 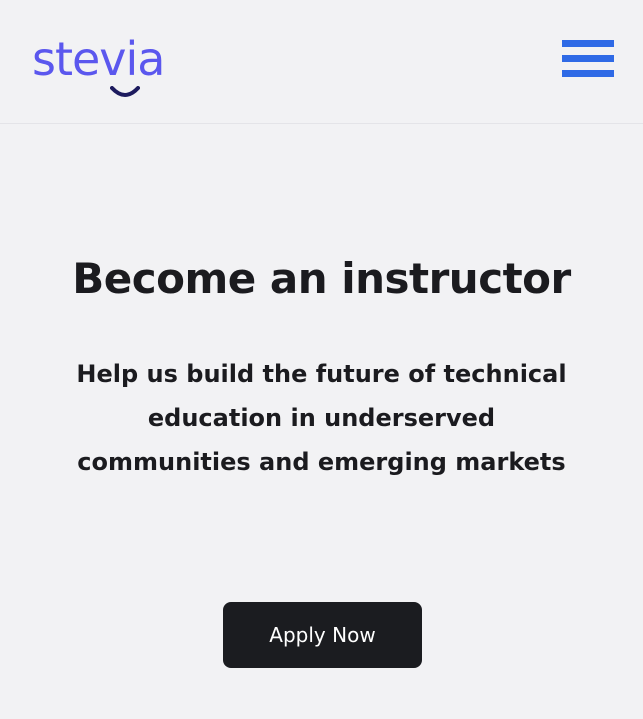 What do you see at coordinates (321, 278) in the screenshot?
I see `hero-title: Become an instructor` at bounding box center [321, 278].